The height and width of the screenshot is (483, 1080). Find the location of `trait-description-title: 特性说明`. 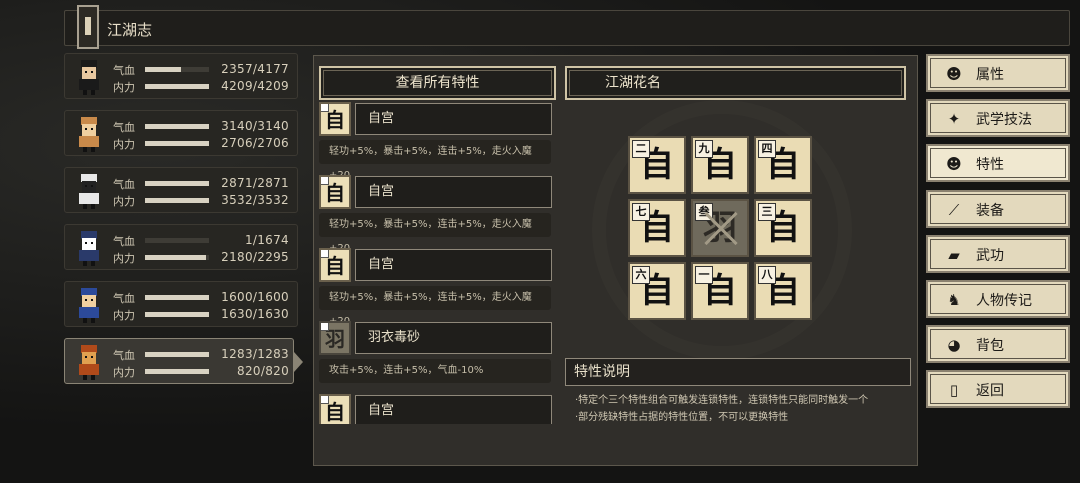

trait-description-title: 特性说明 is located at coordinates (738, 372).